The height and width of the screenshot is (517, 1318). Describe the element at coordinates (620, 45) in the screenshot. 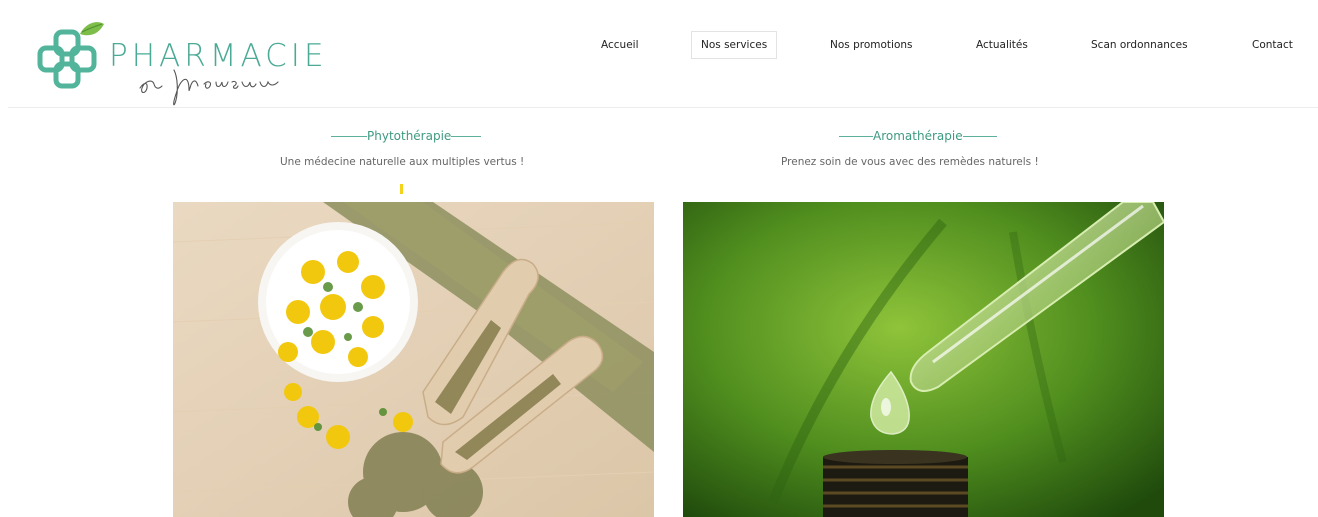

I see `nav-item-accueil: Accueil` at that location.